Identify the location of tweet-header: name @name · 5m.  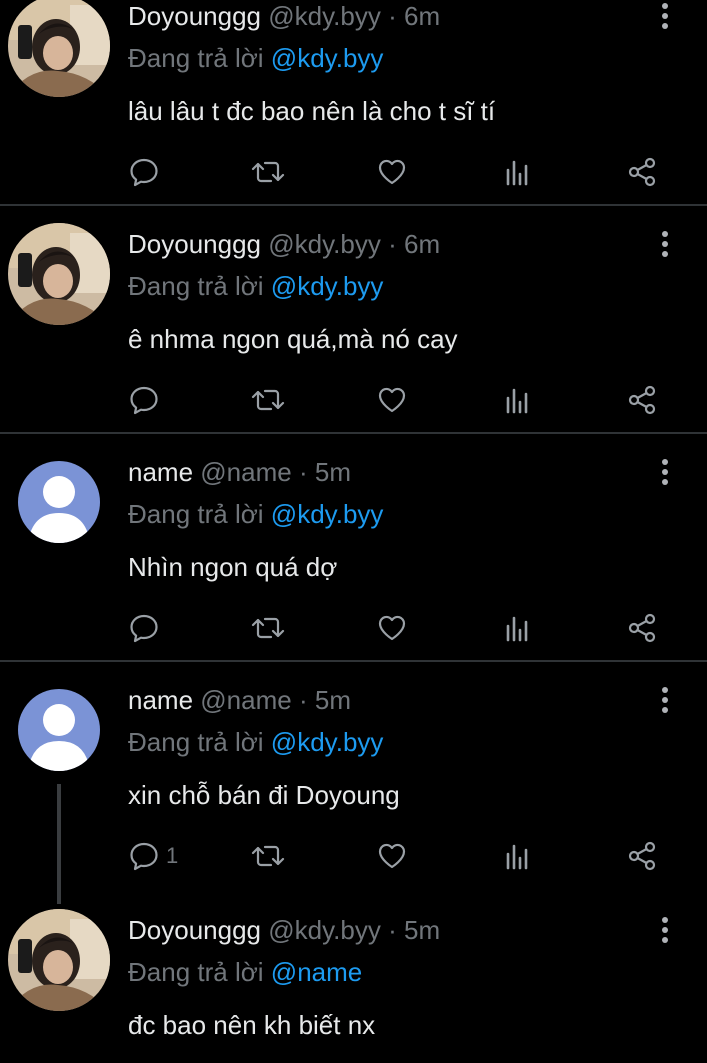
(239, 700).